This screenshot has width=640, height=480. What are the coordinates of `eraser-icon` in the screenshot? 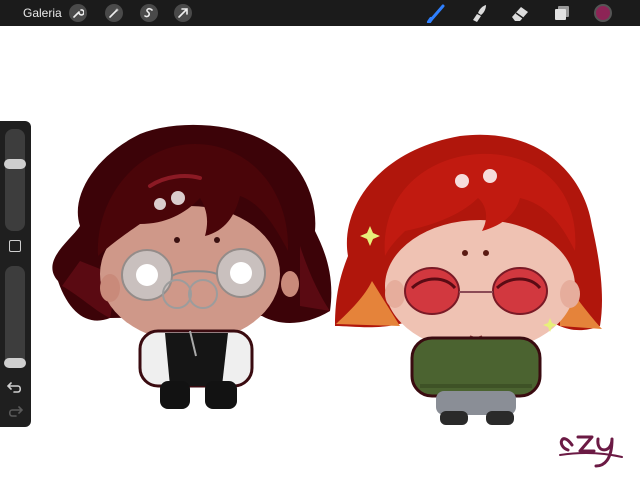 It's located at (520, 13).